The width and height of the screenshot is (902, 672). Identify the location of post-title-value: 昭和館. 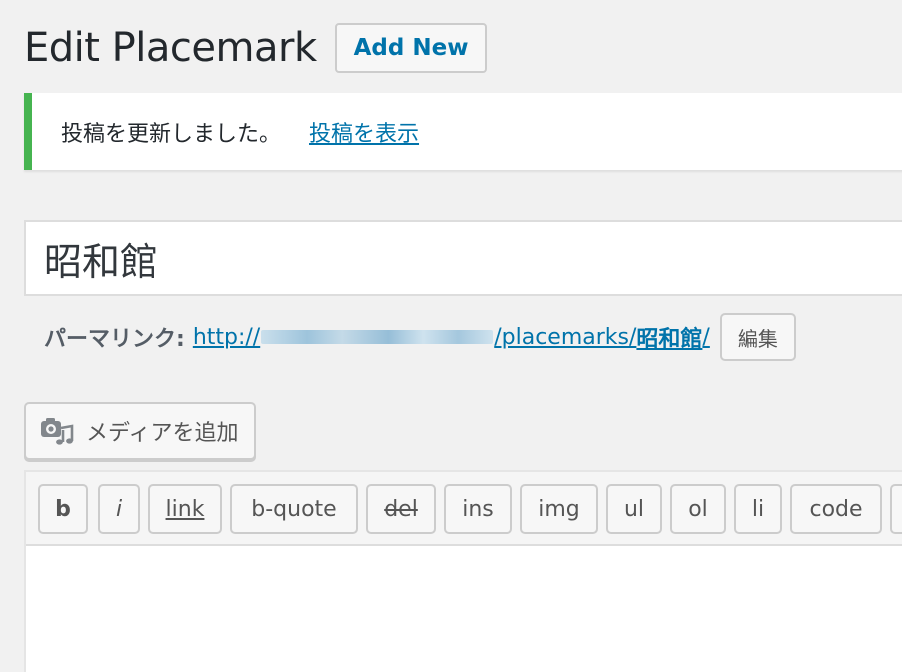
(101, 261).